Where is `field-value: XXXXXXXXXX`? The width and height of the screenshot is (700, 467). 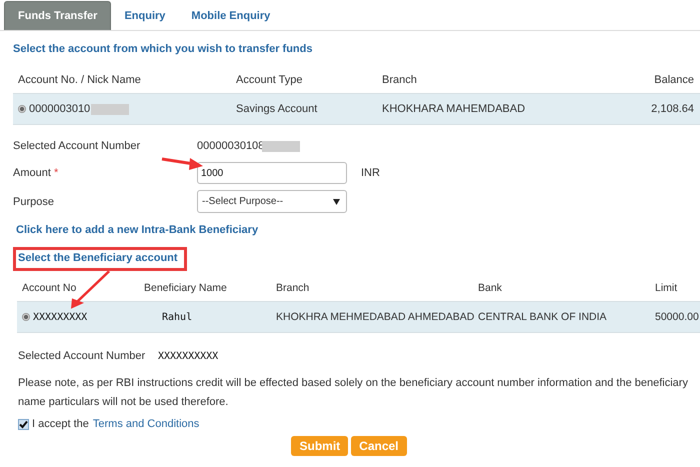
field-value: XXXXXXXXXX is located at coordinates (188, 356).